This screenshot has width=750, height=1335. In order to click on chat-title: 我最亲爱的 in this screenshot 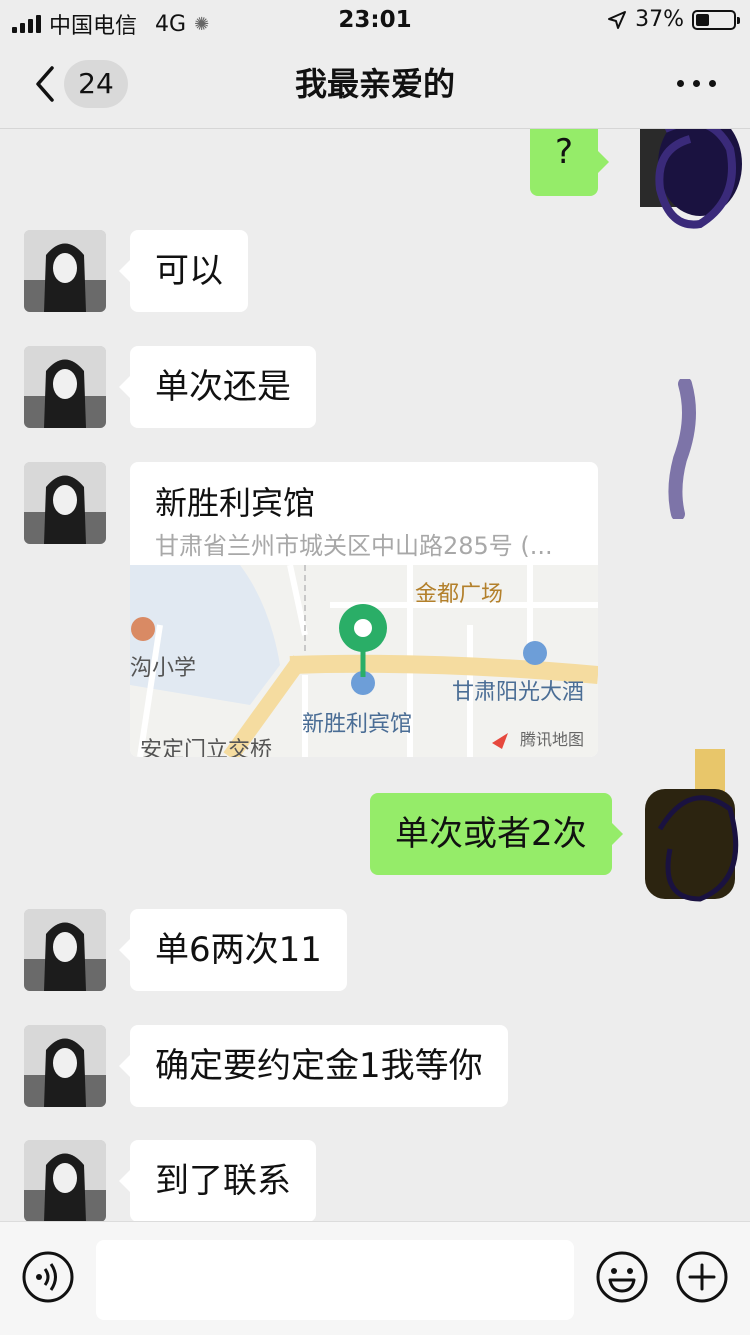, I will do `click(374, 84)`.